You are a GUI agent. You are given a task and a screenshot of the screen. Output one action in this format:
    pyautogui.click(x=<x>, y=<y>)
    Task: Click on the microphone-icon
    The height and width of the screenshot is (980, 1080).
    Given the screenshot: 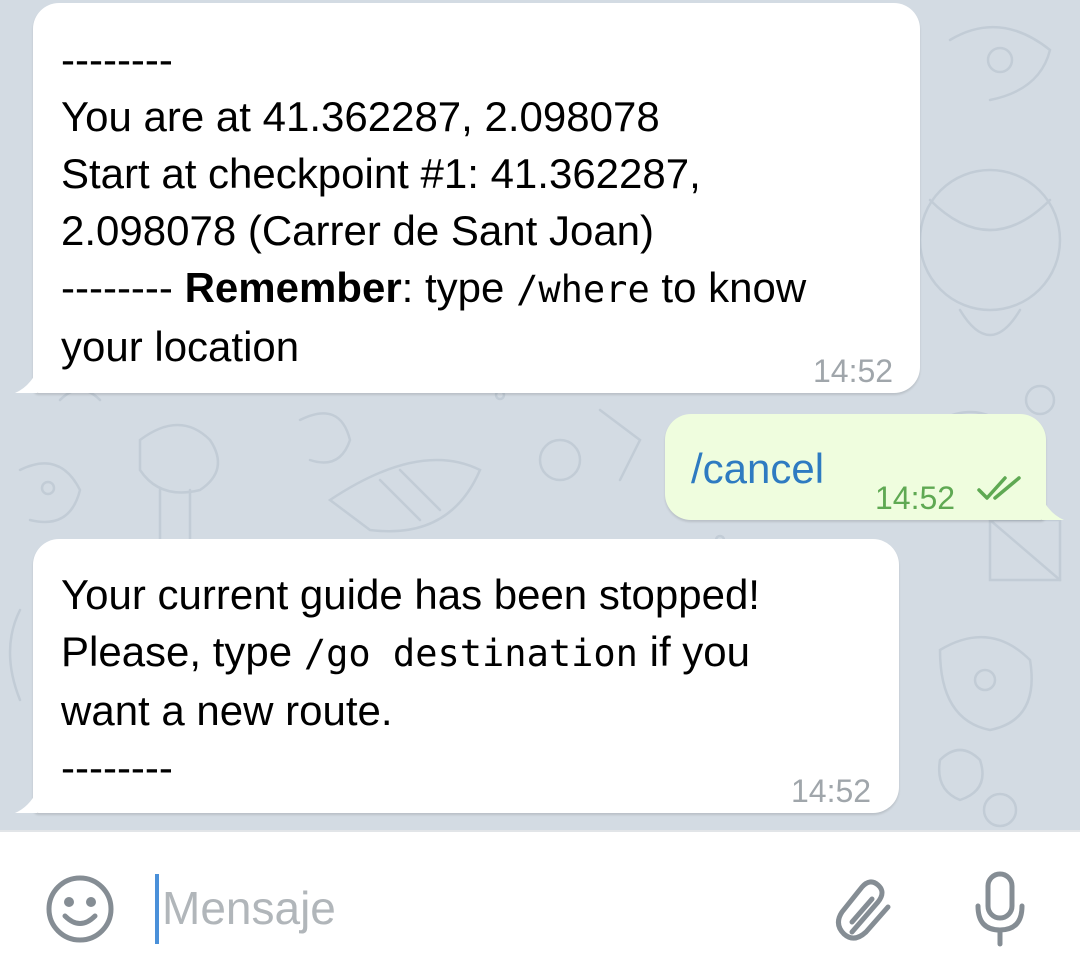 What is the action you would take?
    pyautogui.click(x=1000, y=909)
    